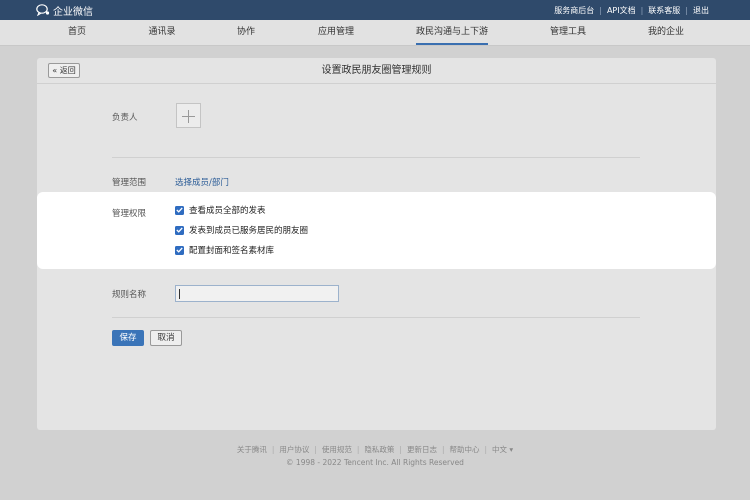 The height and width of the screenshot is (500, 750). Describe the element at coordinates (73, 12) in the screenshot. I see `brand-name: 企业微信` at that location.